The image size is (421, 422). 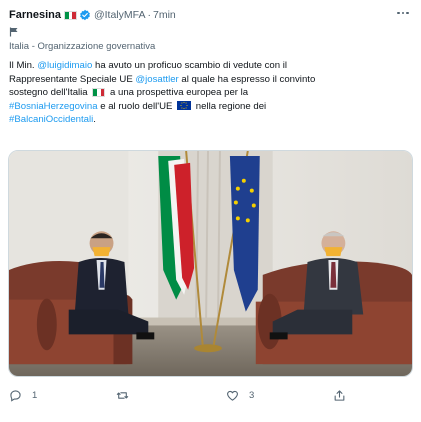 I want to click on government-label-text: Italia - Organizzazione governativa, so click(x=82, y=46).